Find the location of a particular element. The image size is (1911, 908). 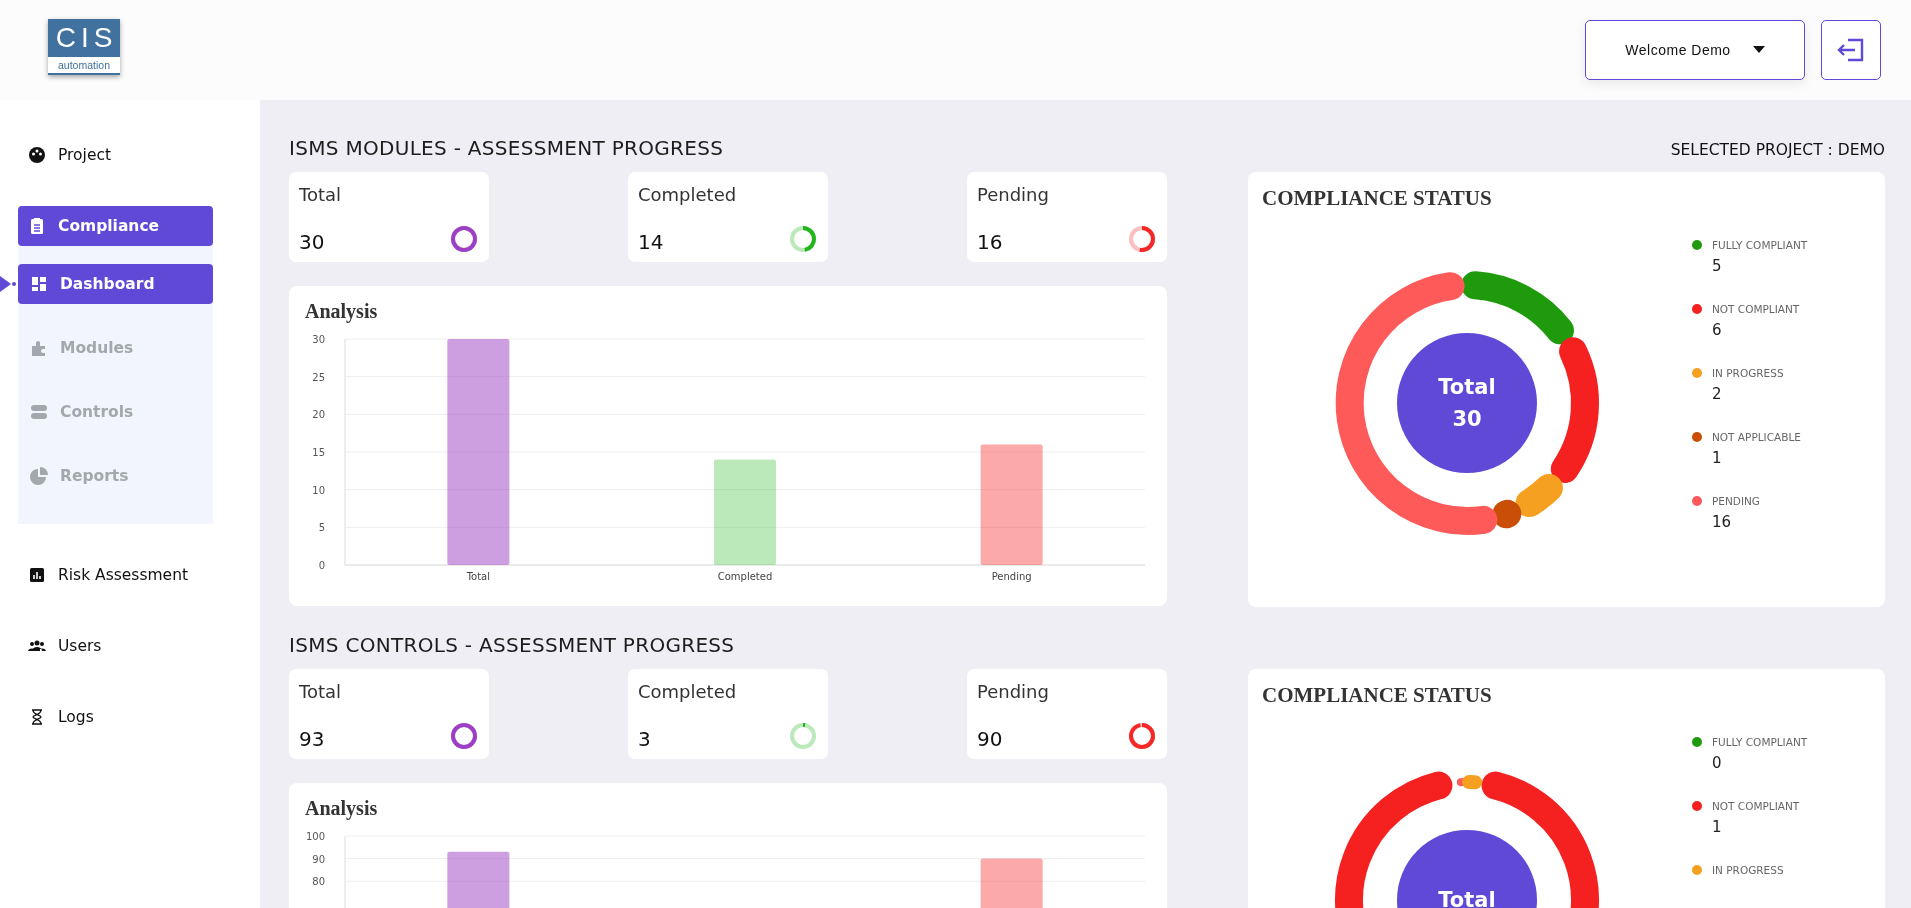

puzzle-icon is located at coordinates (39, 348).